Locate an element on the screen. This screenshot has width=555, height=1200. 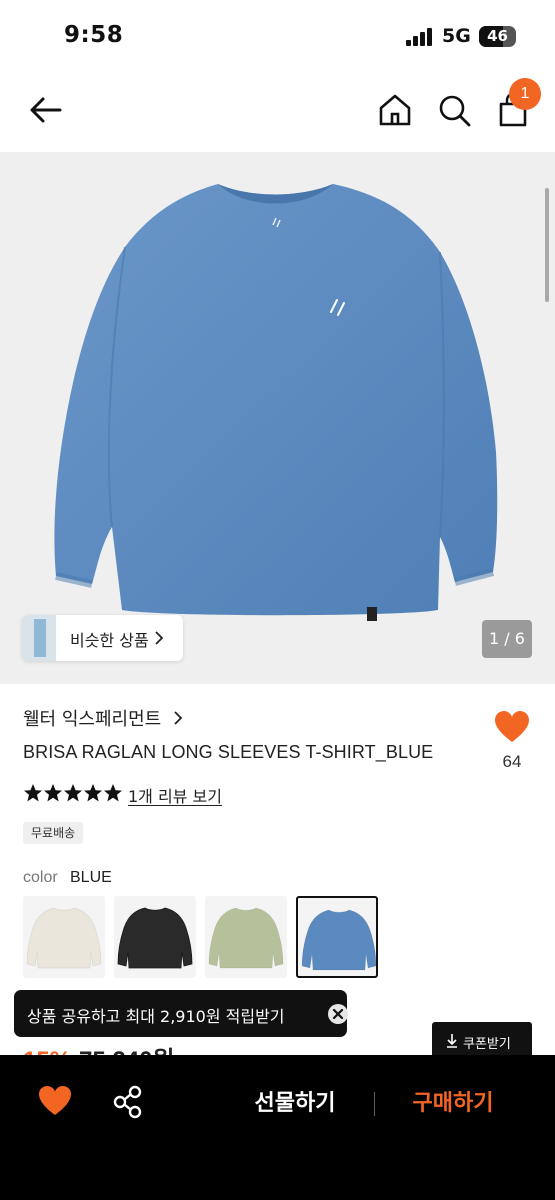
battery-level: 46 is located at coordinates (497, 36).